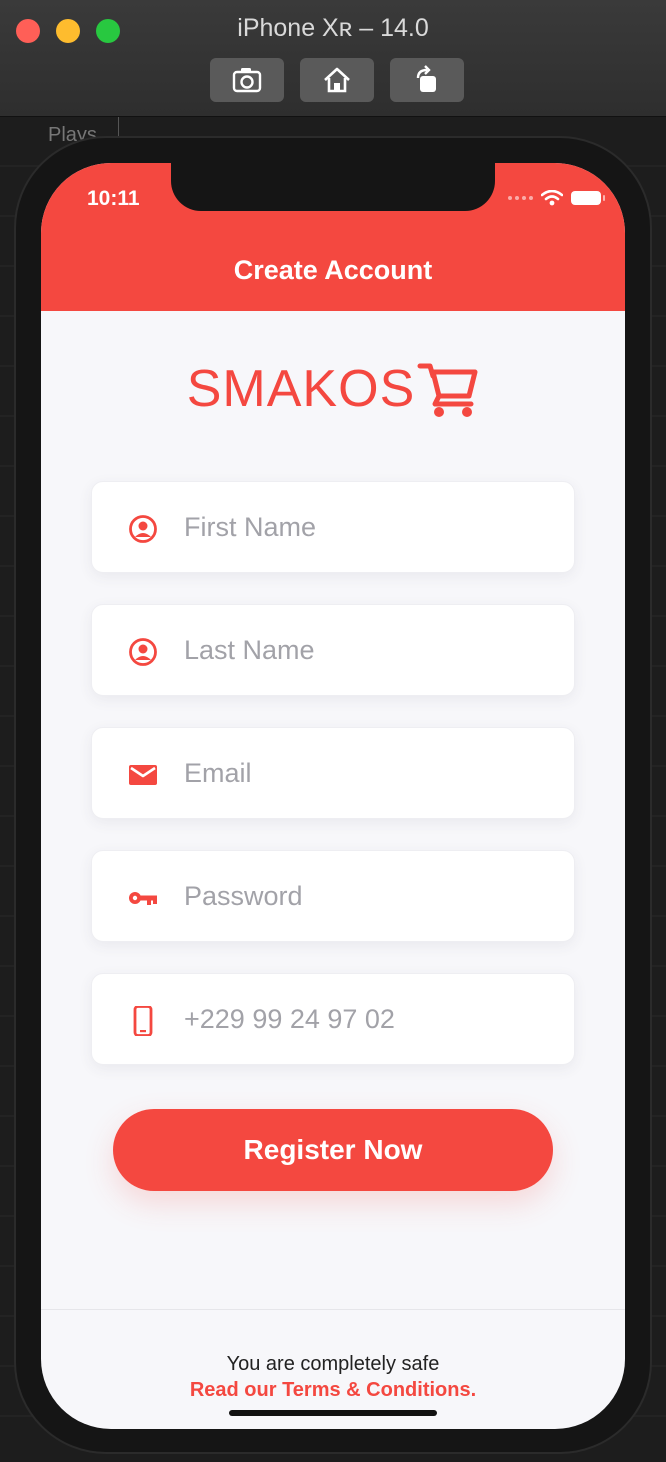  I want to click on status-time: 10:11, so click(113, 198).